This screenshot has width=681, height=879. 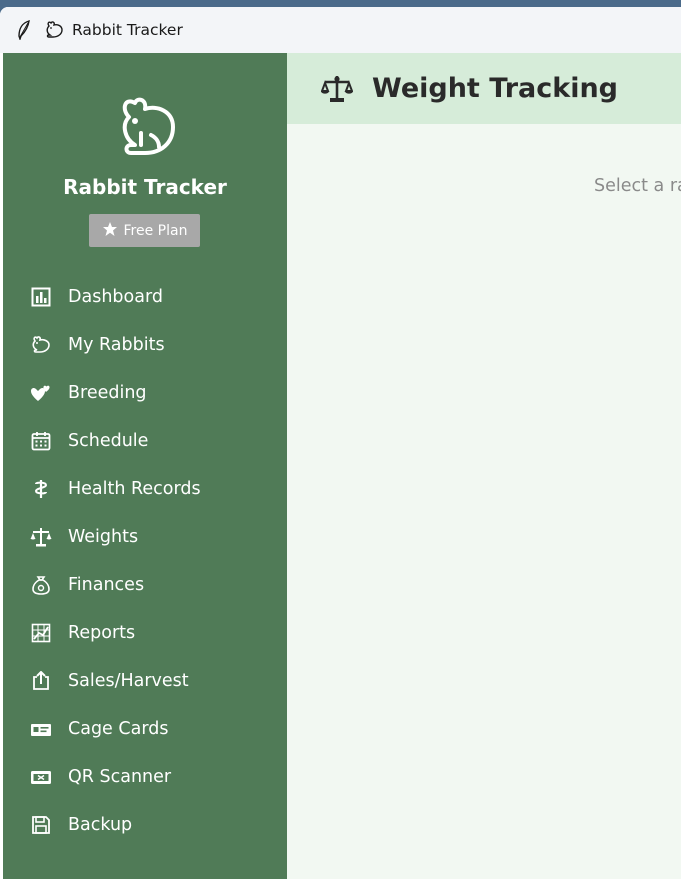 I want to click on report-icon, so click(x=41, y=633).